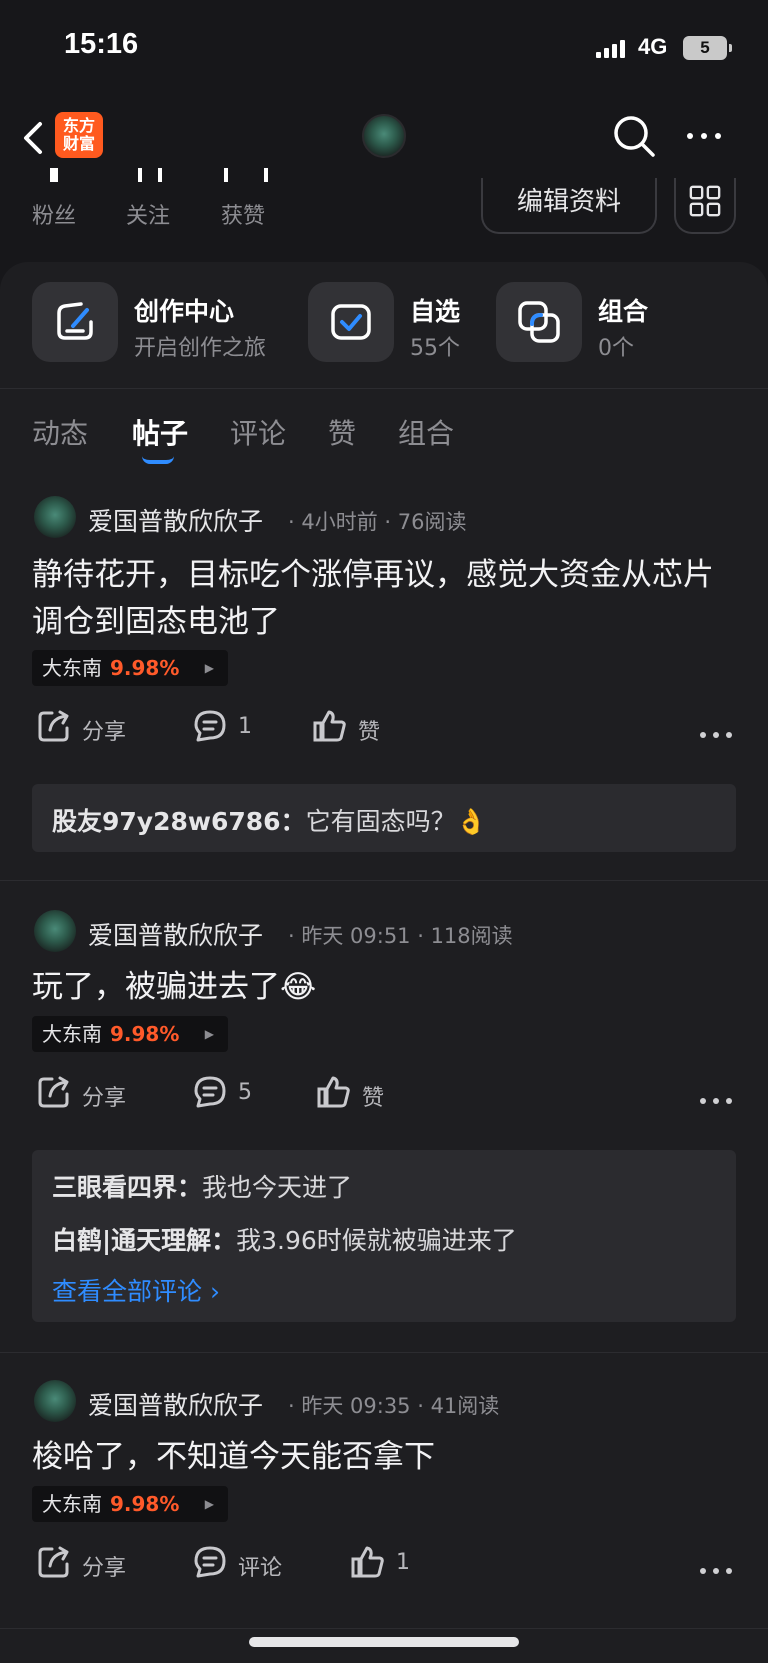 The width and height of the screenshot is (768, 1663). I want to click on fans-count, so click(54, 175).